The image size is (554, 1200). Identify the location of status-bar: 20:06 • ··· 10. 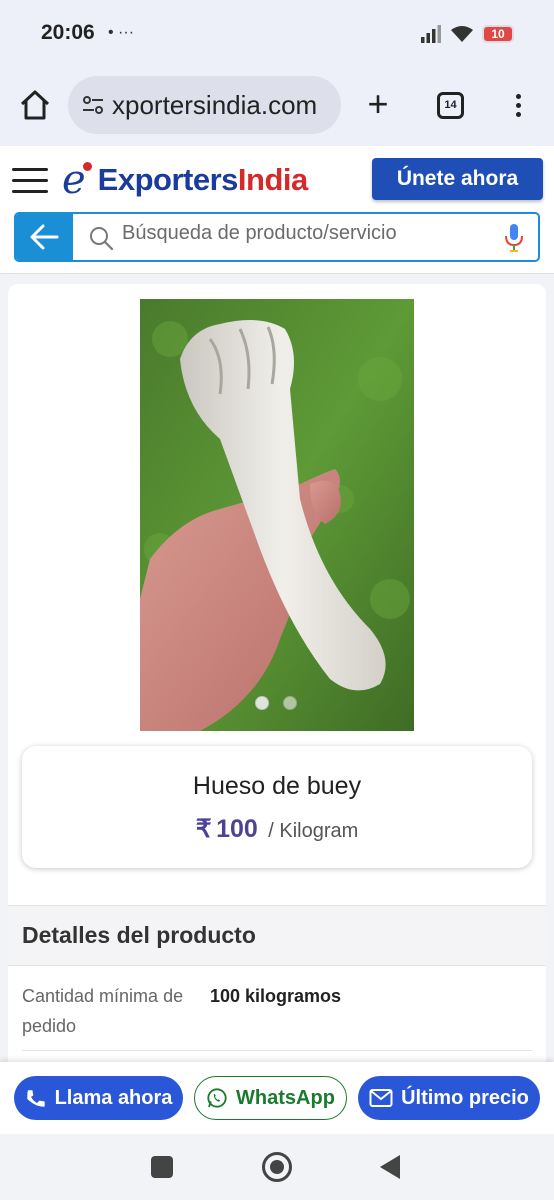
(277, 34).